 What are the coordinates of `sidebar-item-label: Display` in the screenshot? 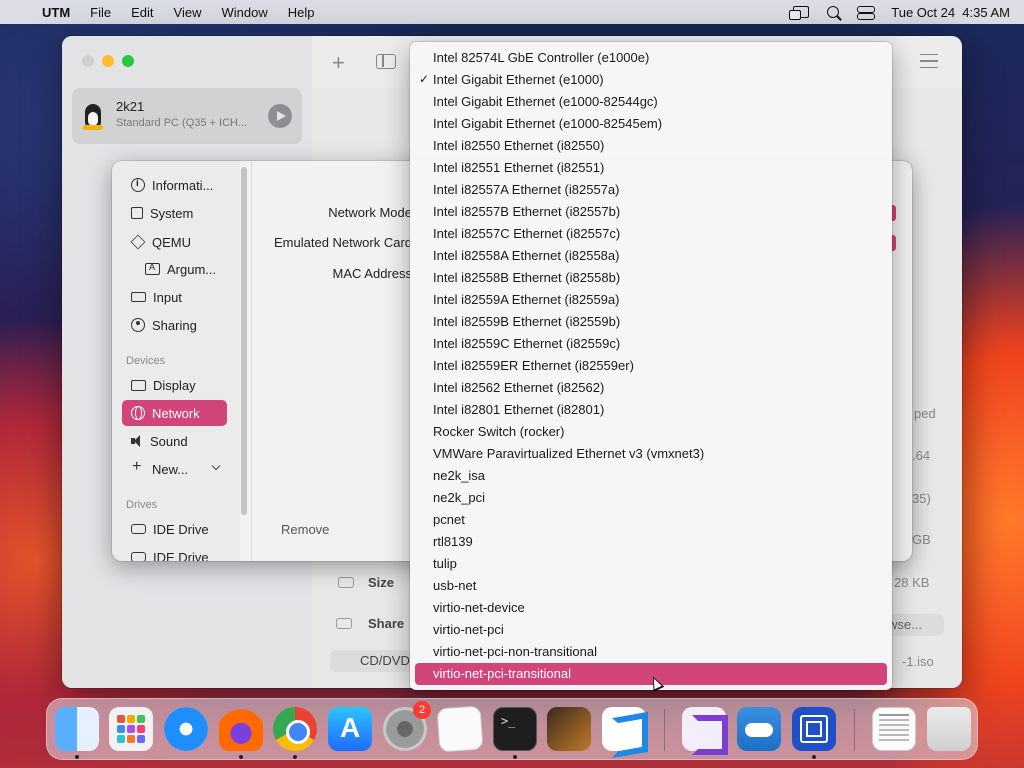 It's located at (174, 385).